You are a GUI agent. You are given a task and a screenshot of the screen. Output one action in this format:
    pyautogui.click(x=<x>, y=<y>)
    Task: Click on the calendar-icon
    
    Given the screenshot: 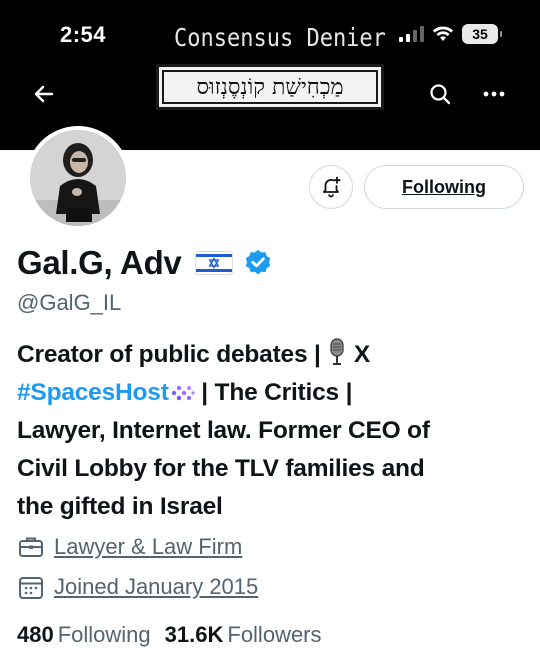 What is the action you would take?
    pyautogui.click(x=31, y=588)
    